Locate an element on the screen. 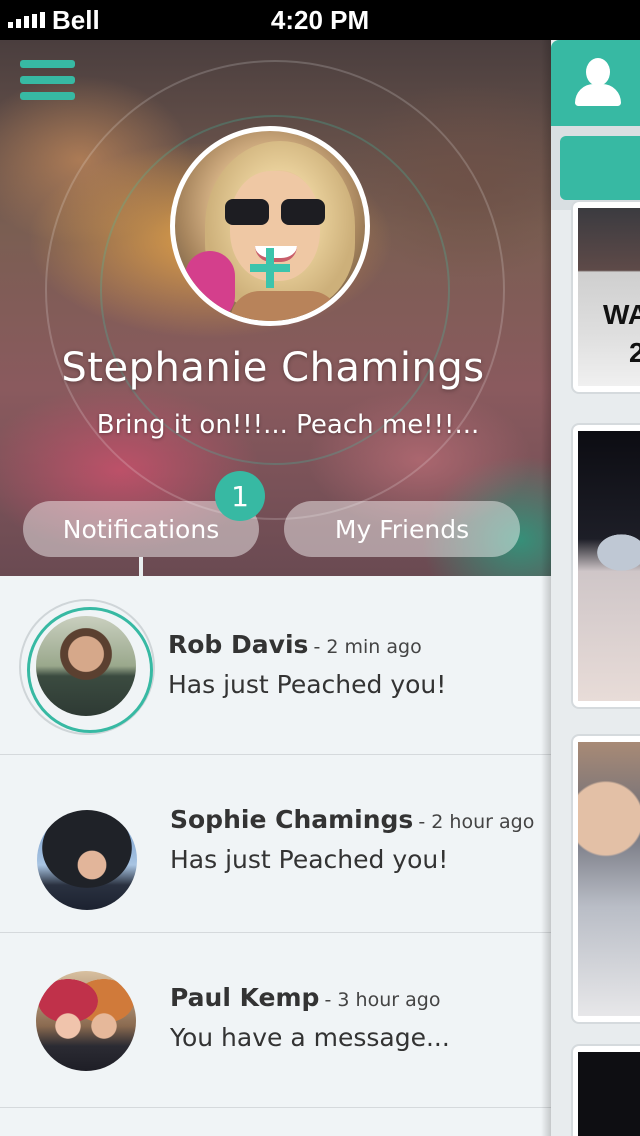 Image resolution: width=640 pixels, height=1136 pixels. menu-icon is located at coordinates (47, 80).